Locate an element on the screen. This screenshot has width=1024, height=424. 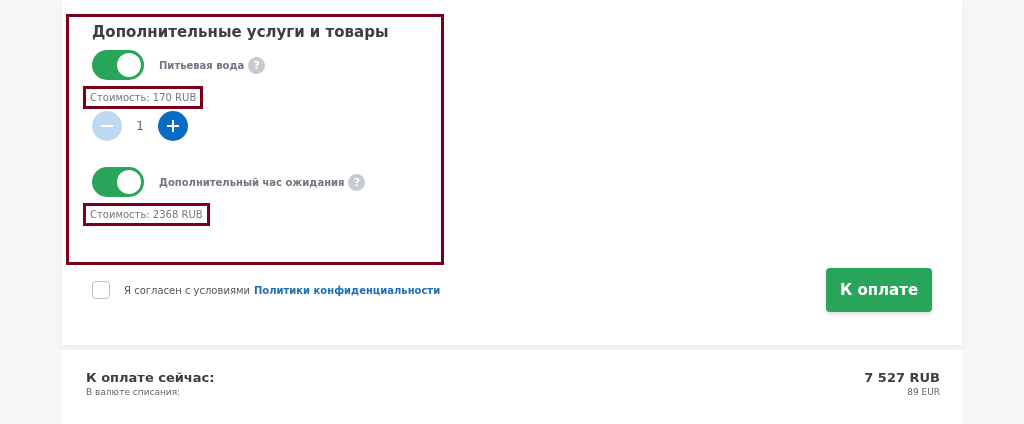
plus-button is located at coordinates (173, 126).